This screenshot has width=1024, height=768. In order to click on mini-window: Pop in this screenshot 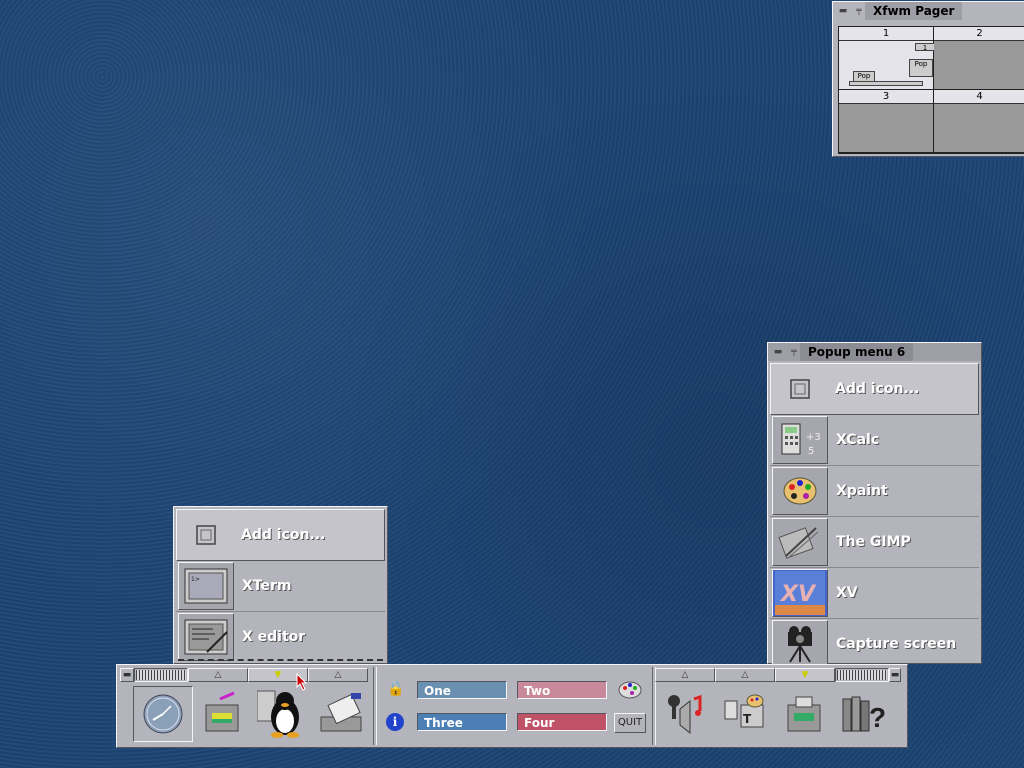, I will do `click(921, 68)`.